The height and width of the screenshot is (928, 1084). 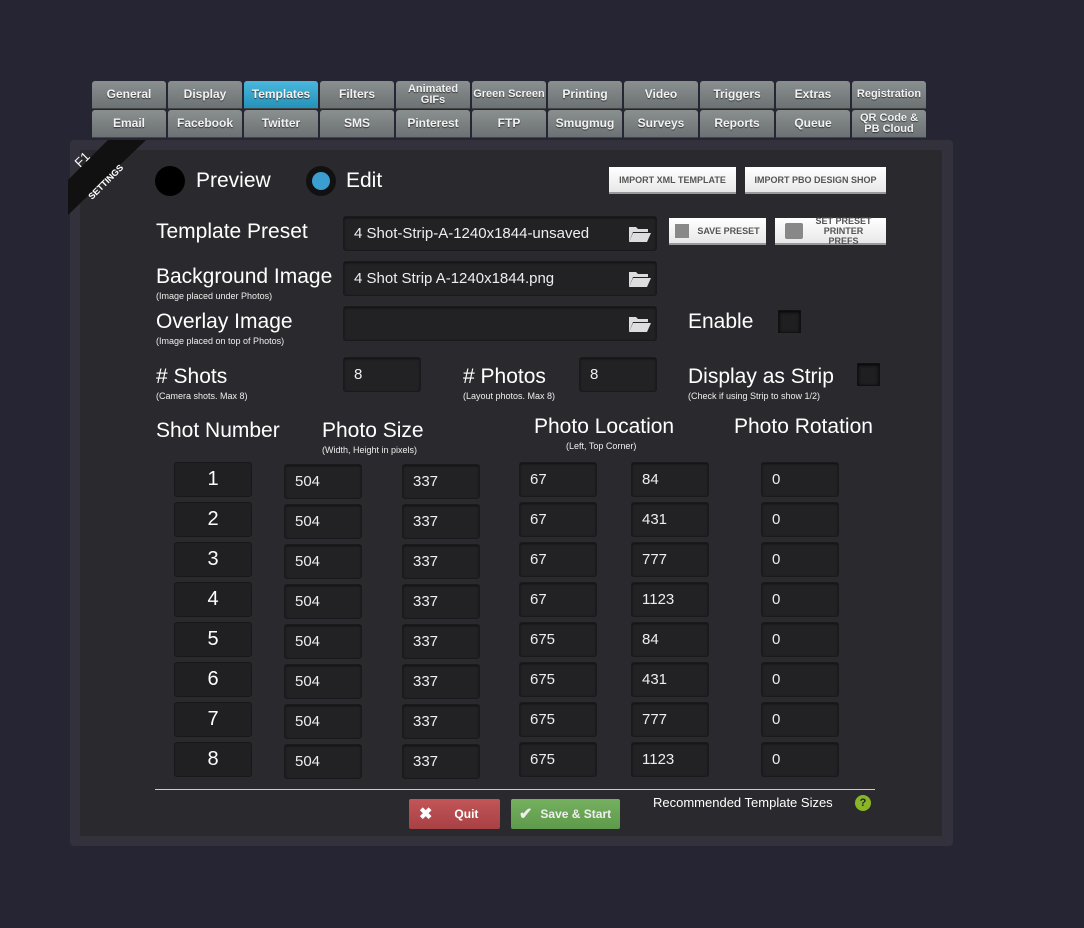 I want to click on shot-number: 8, so click(x=213, y=759).